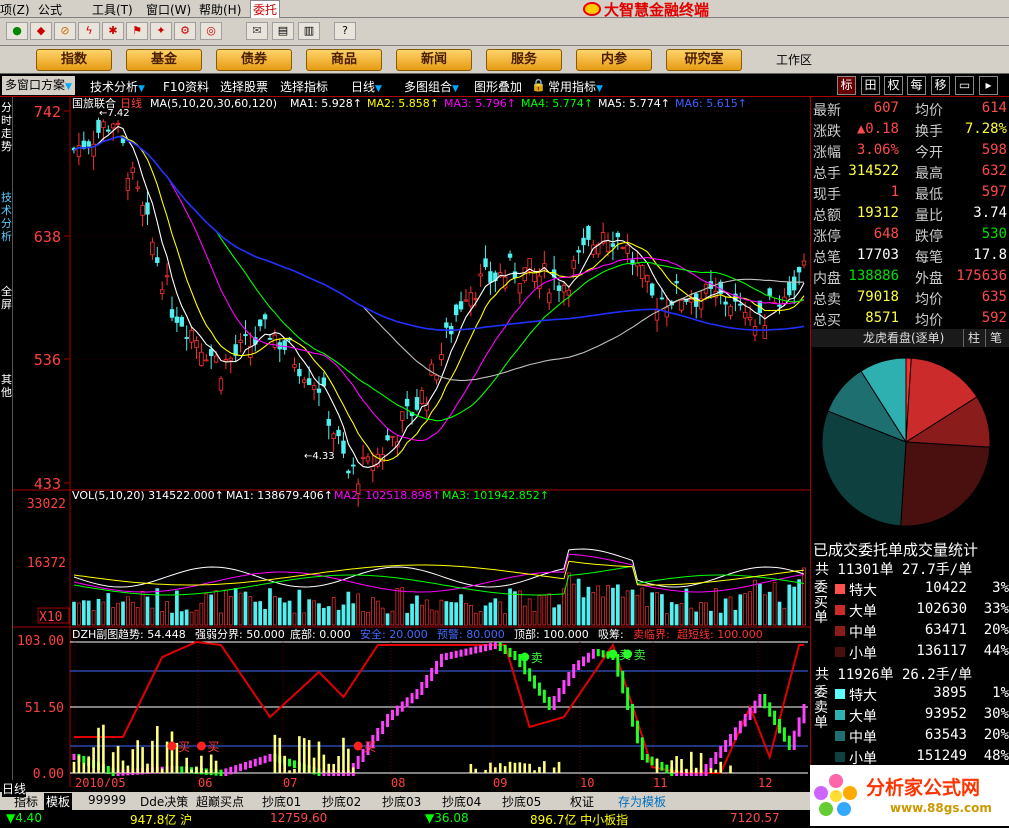  Describe the element at coordinates (95, 634) in the screenshot. I see `indicator-name: DZH副图` at that location.